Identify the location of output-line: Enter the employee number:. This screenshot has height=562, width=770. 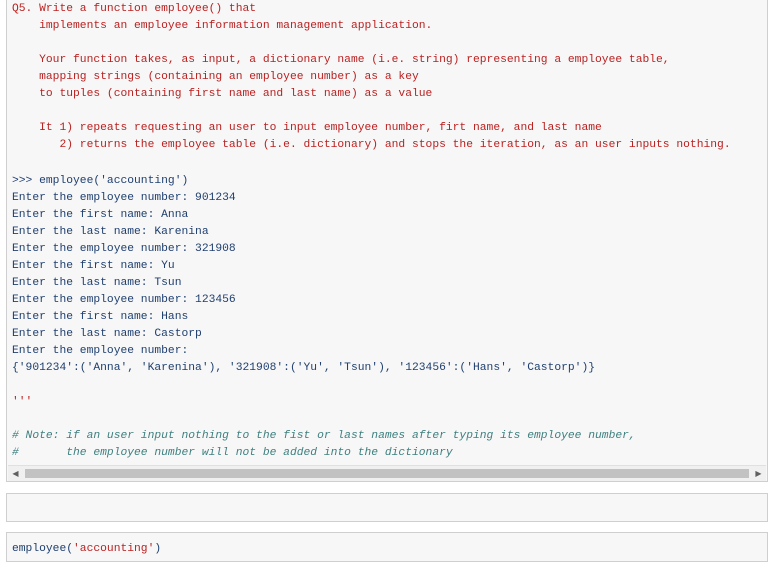
(100, 351).